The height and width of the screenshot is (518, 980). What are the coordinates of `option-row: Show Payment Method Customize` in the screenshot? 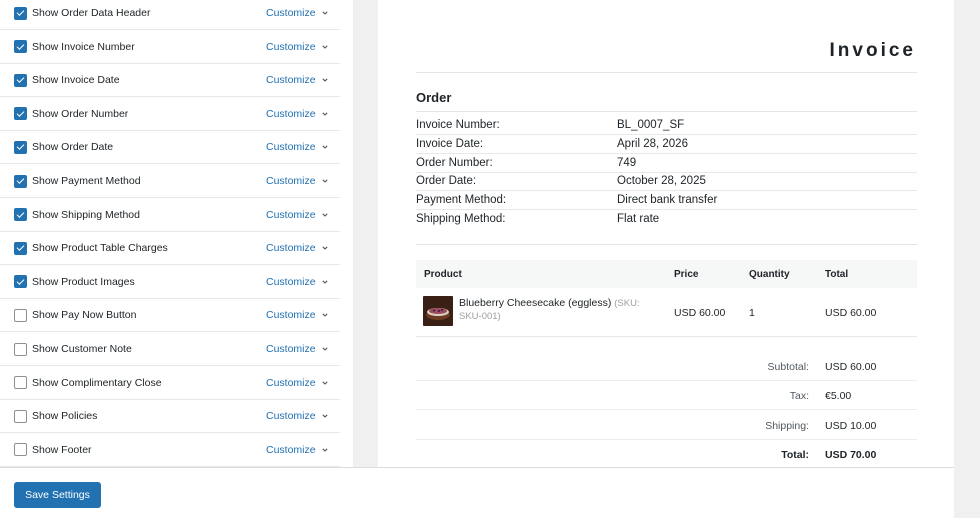 It's located at (170, 181).